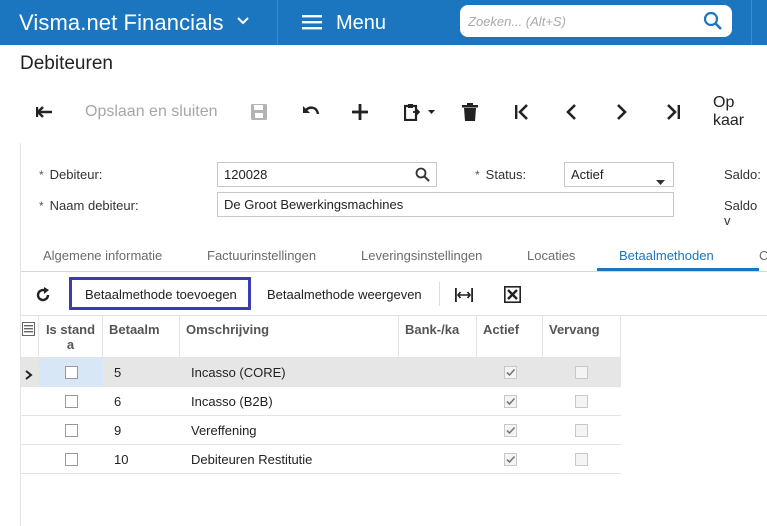 The image size is (767, 526). What do you see at coordinates (551, 255) in the screenshot?
I see `tab-locaties: Locaties` at bounding box center [551, 255].